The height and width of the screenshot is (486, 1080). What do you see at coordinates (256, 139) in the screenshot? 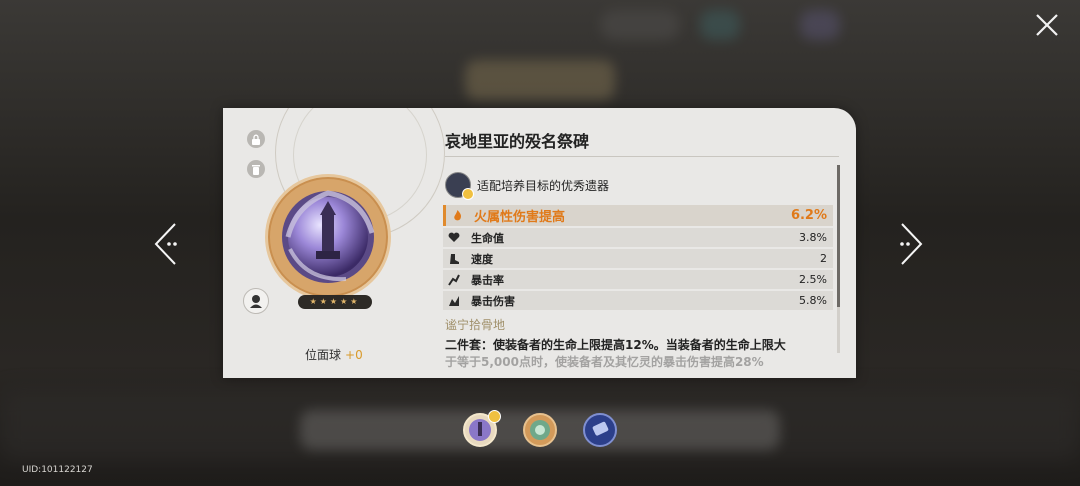
I see `lock-icon` at bounding box center [256, 139].